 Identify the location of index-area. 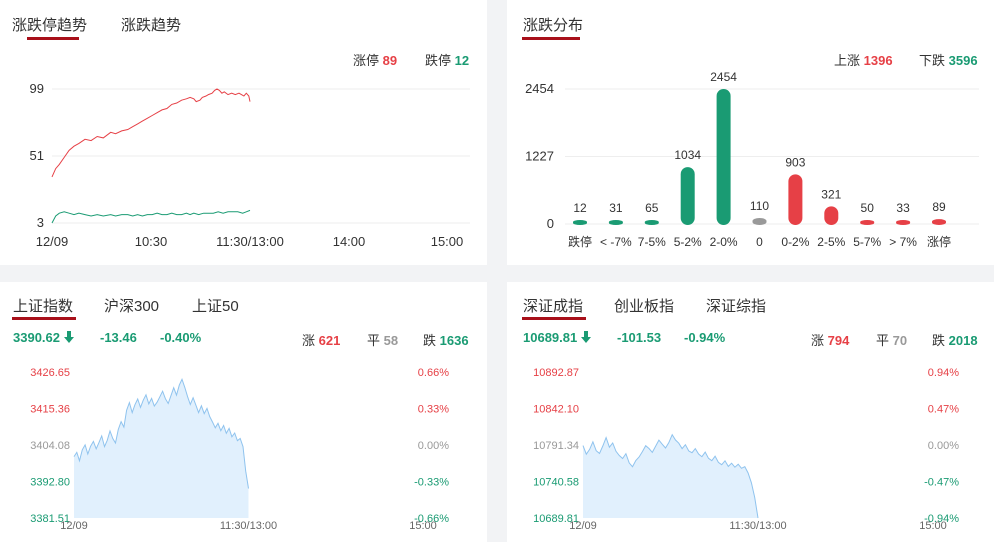
(161, 448).